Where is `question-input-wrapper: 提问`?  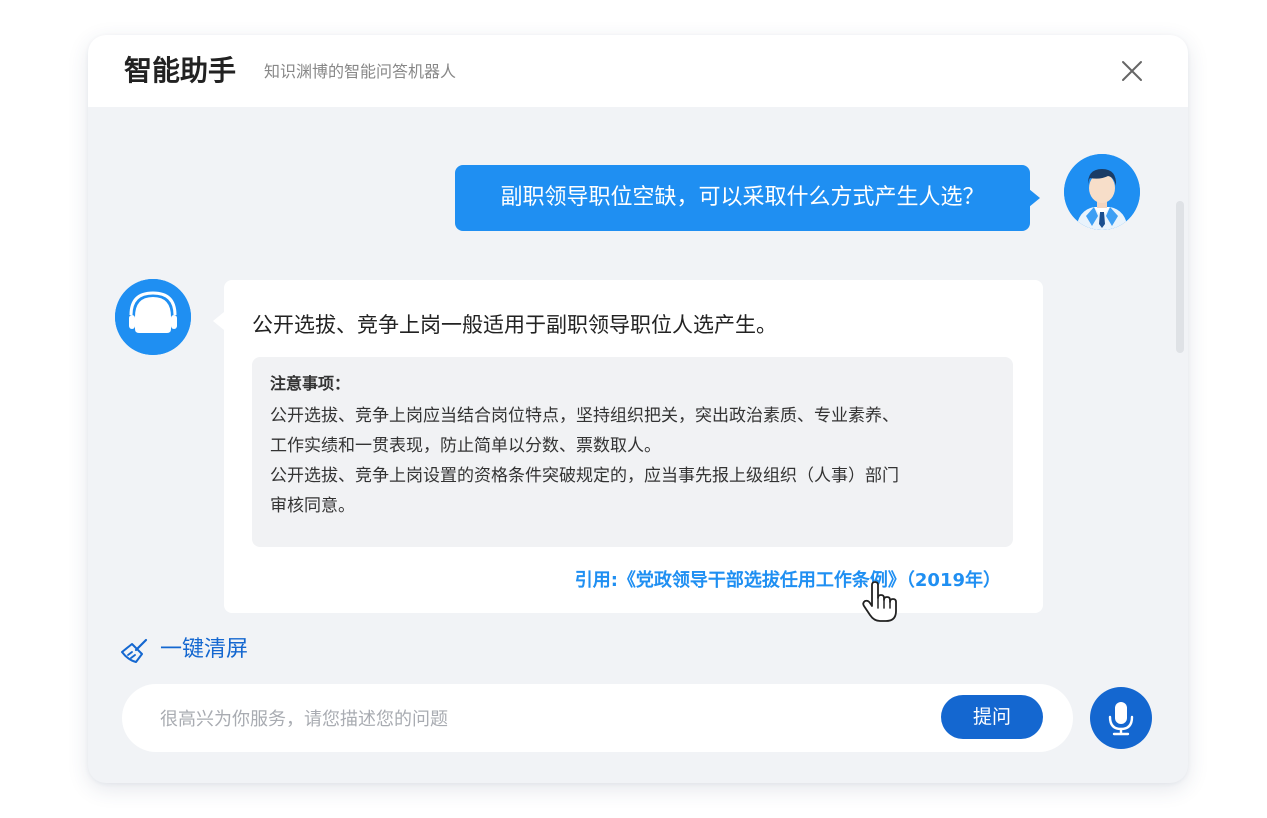
question-input-wrapper: 提问 is located at coordinates (597, 718).